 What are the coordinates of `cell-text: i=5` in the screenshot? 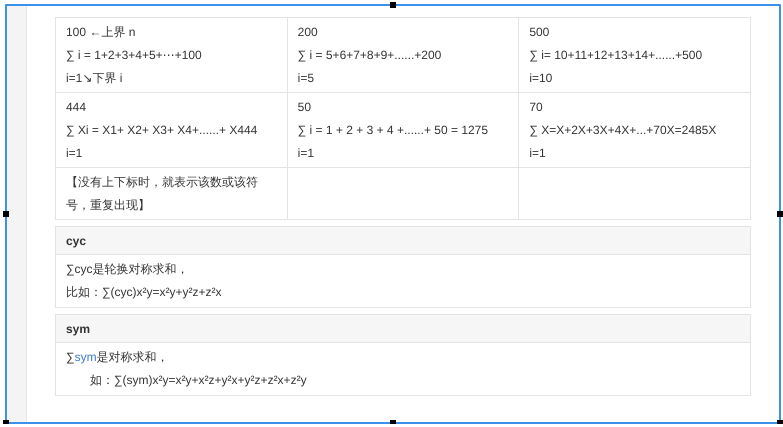 It's located at (306, 78).